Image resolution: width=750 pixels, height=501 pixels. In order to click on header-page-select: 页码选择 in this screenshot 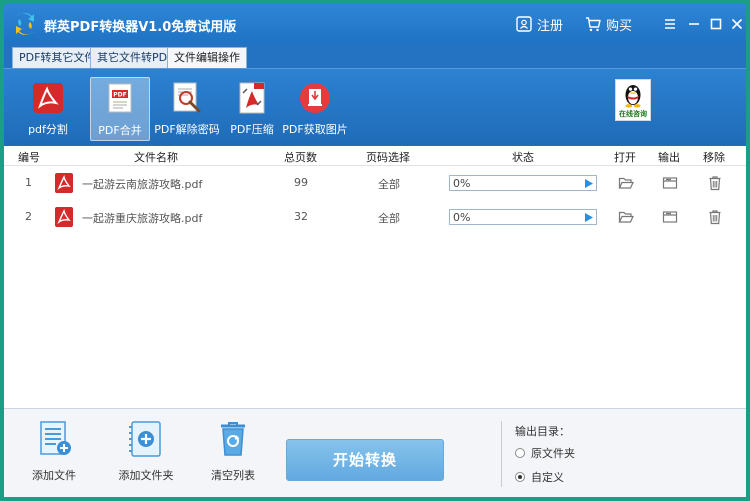, I will do `click(388, 157)`.